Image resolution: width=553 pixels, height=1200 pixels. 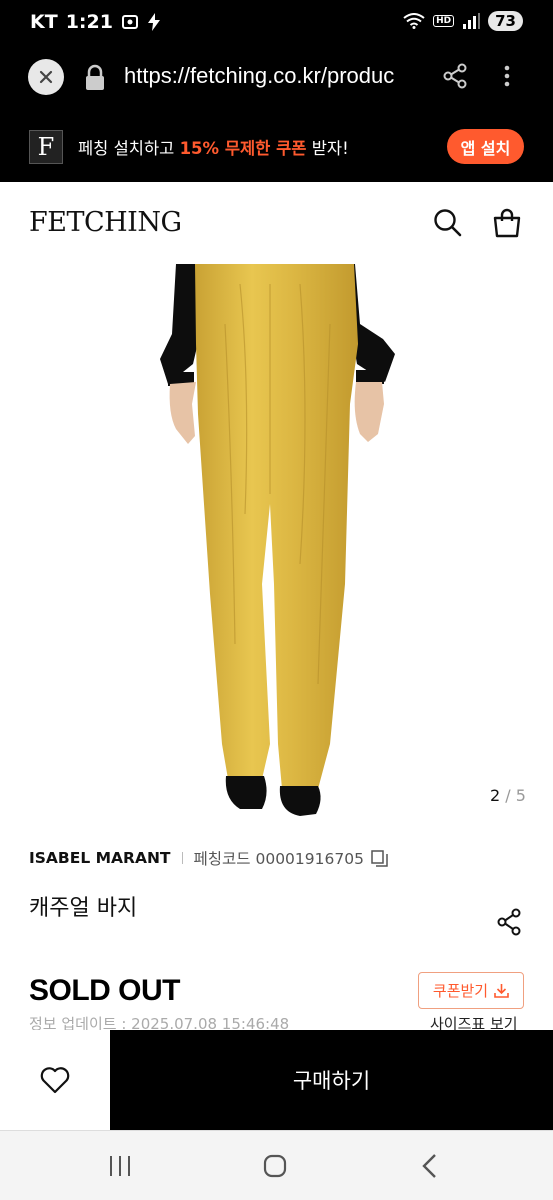 I want to click on hd-badge: HD, so click(x=444, y=21).